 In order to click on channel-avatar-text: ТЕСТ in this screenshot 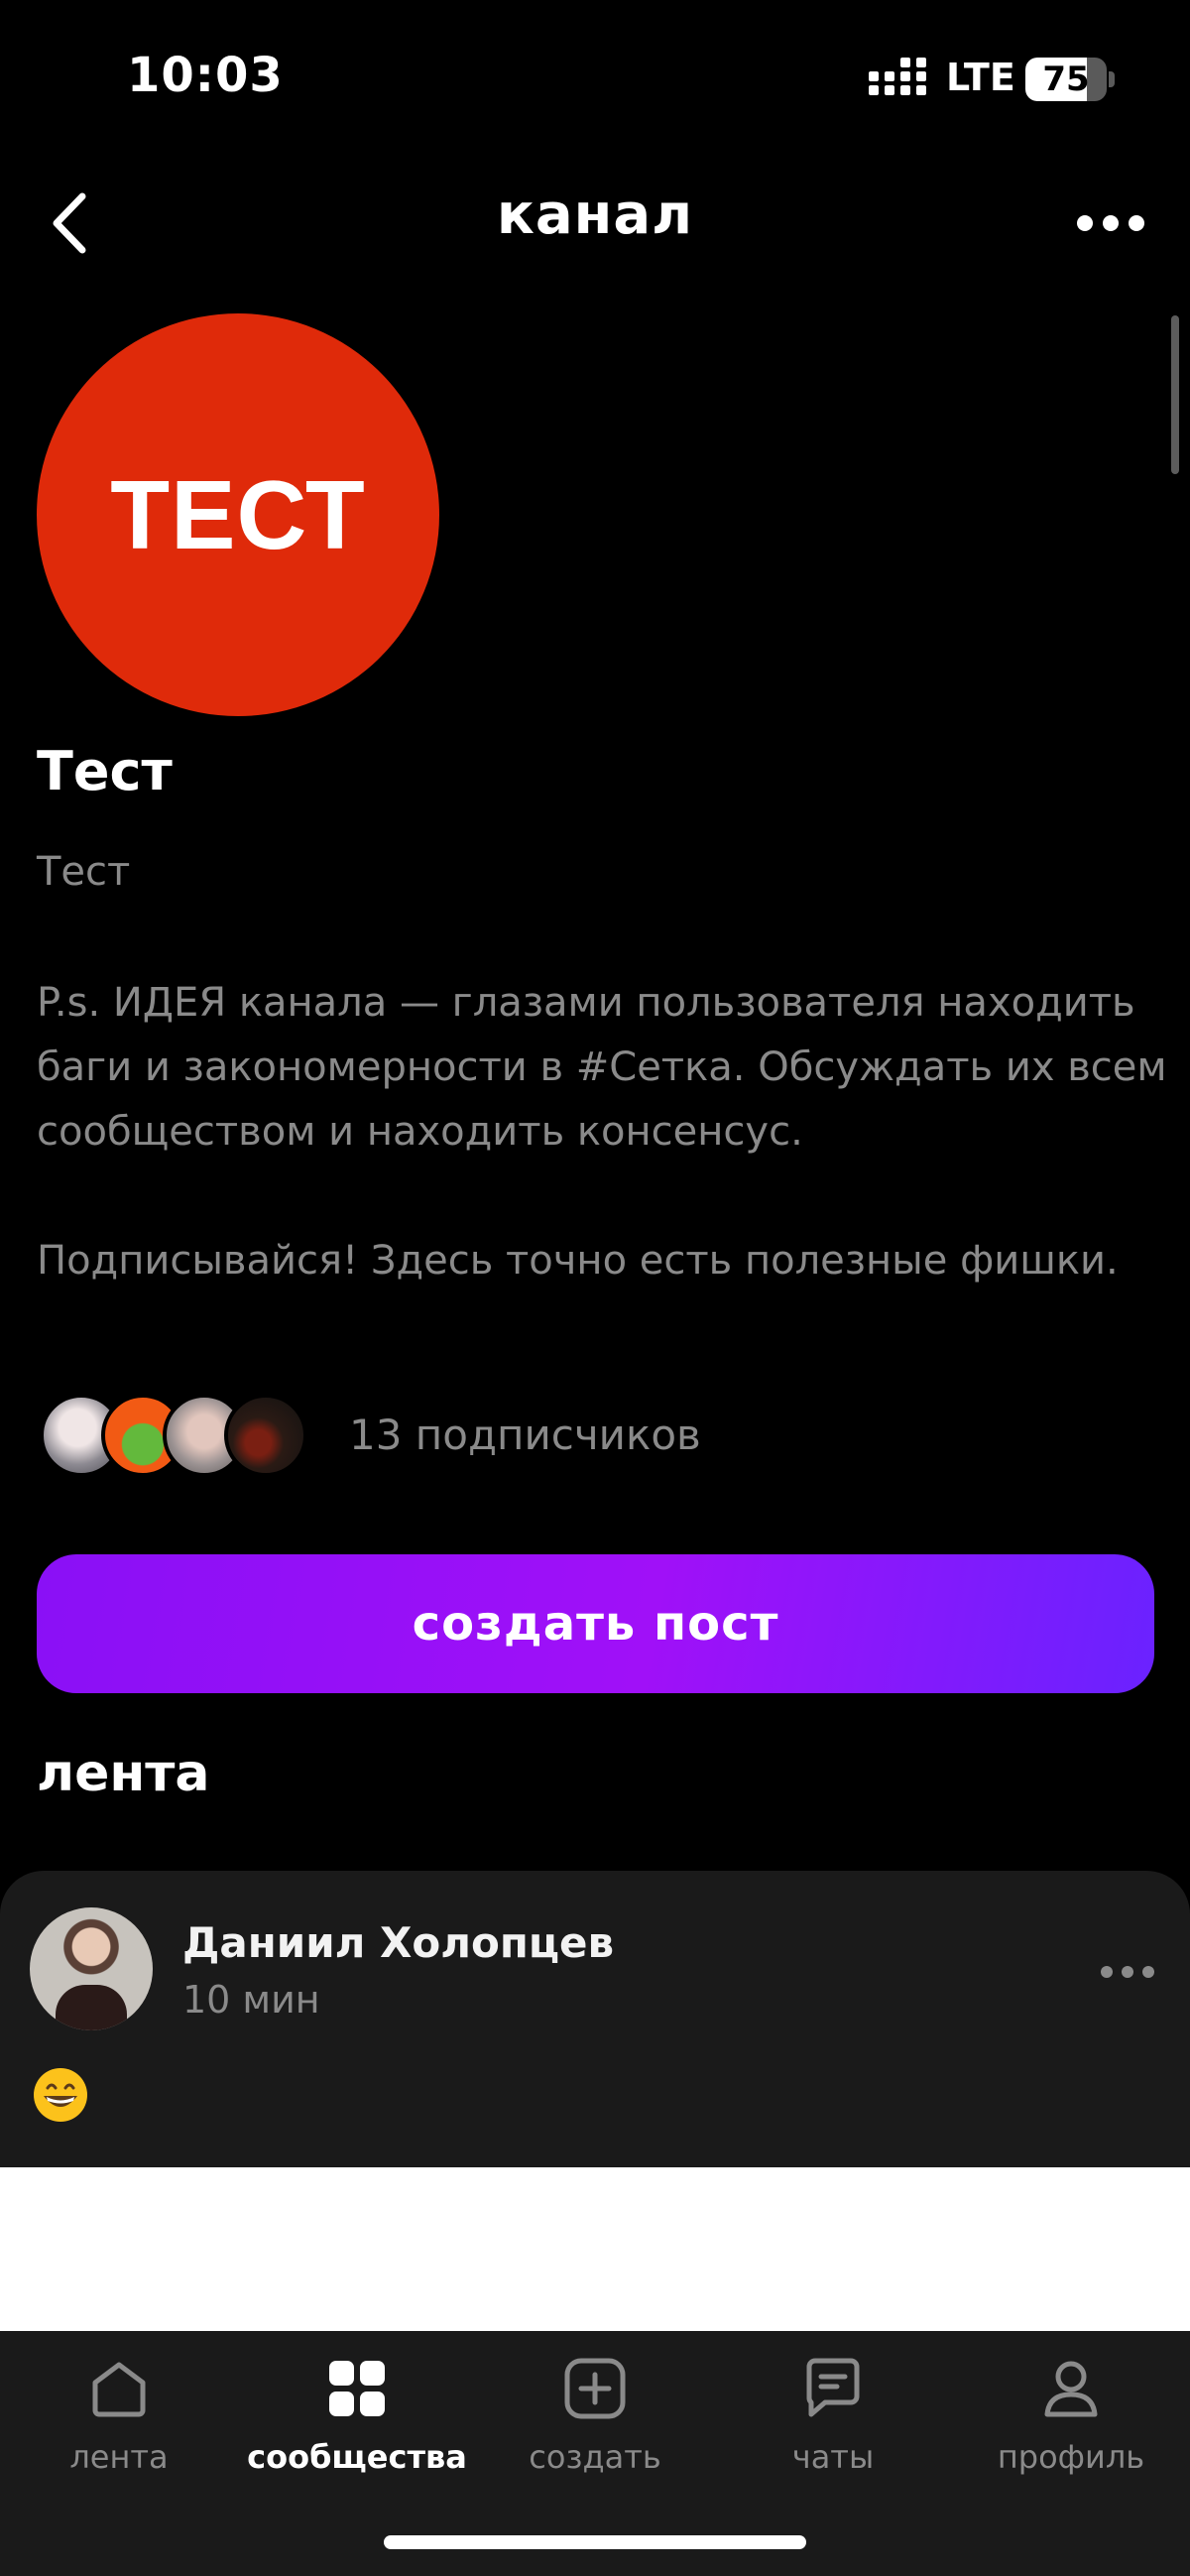, I will do `click(238, 514)`.